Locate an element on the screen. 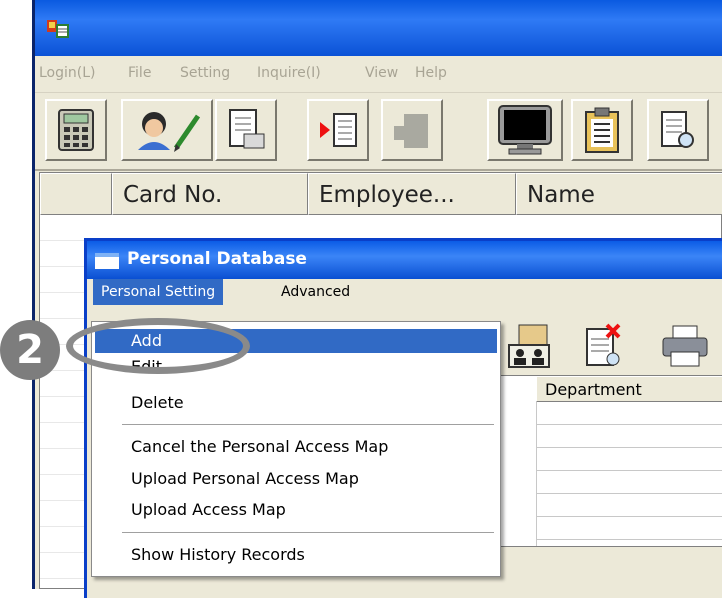  menu-item-show-history-records: Show History Records is located at coordinates (296, 555).